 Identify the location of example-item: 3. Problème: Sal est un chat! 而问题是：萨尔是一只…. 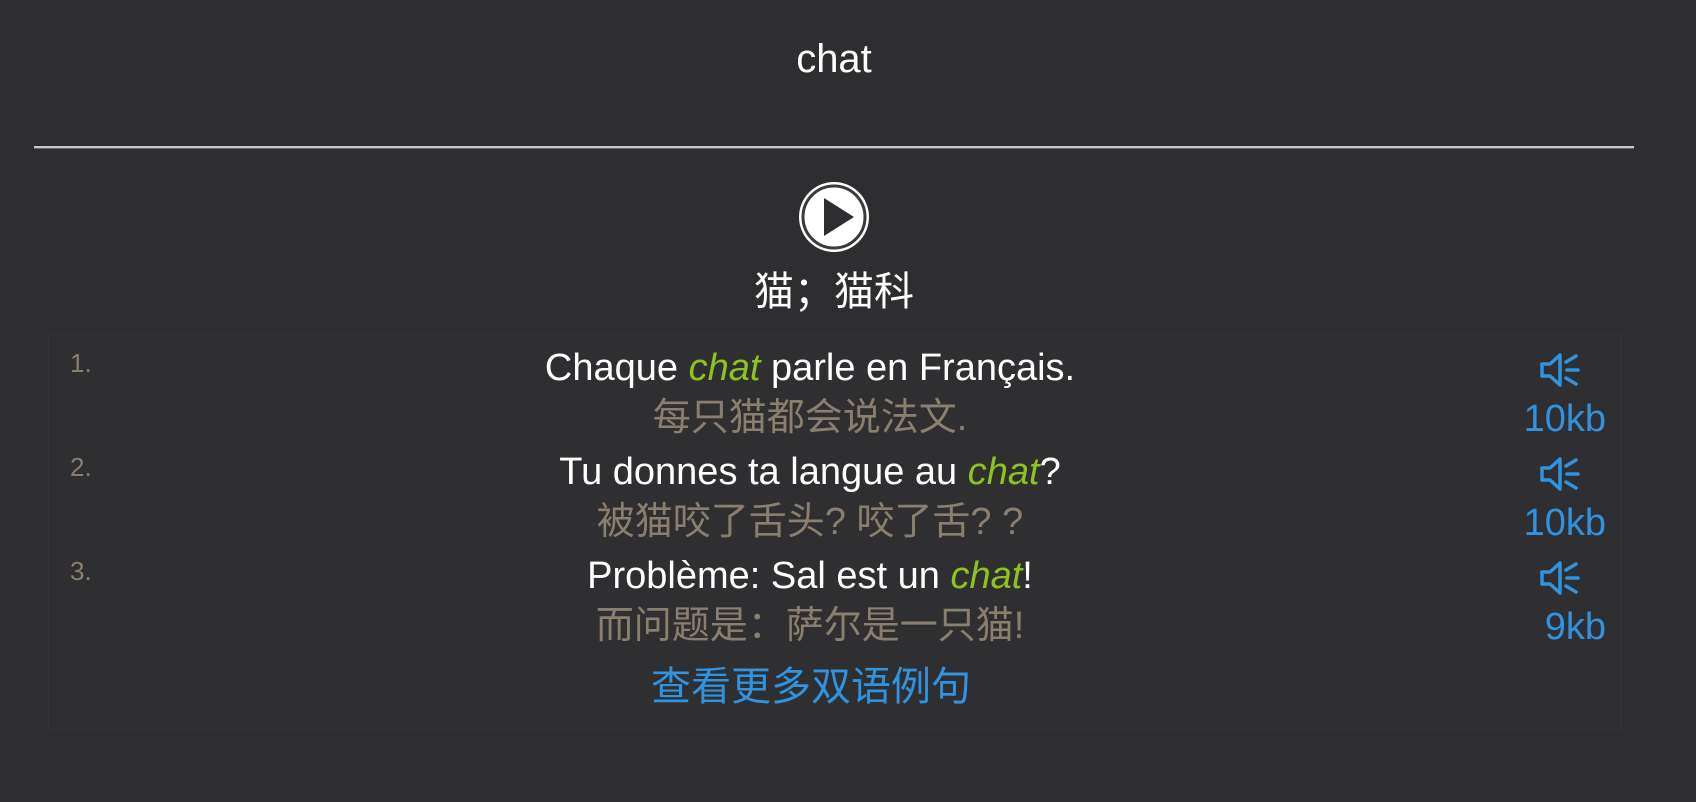
(835, 595).